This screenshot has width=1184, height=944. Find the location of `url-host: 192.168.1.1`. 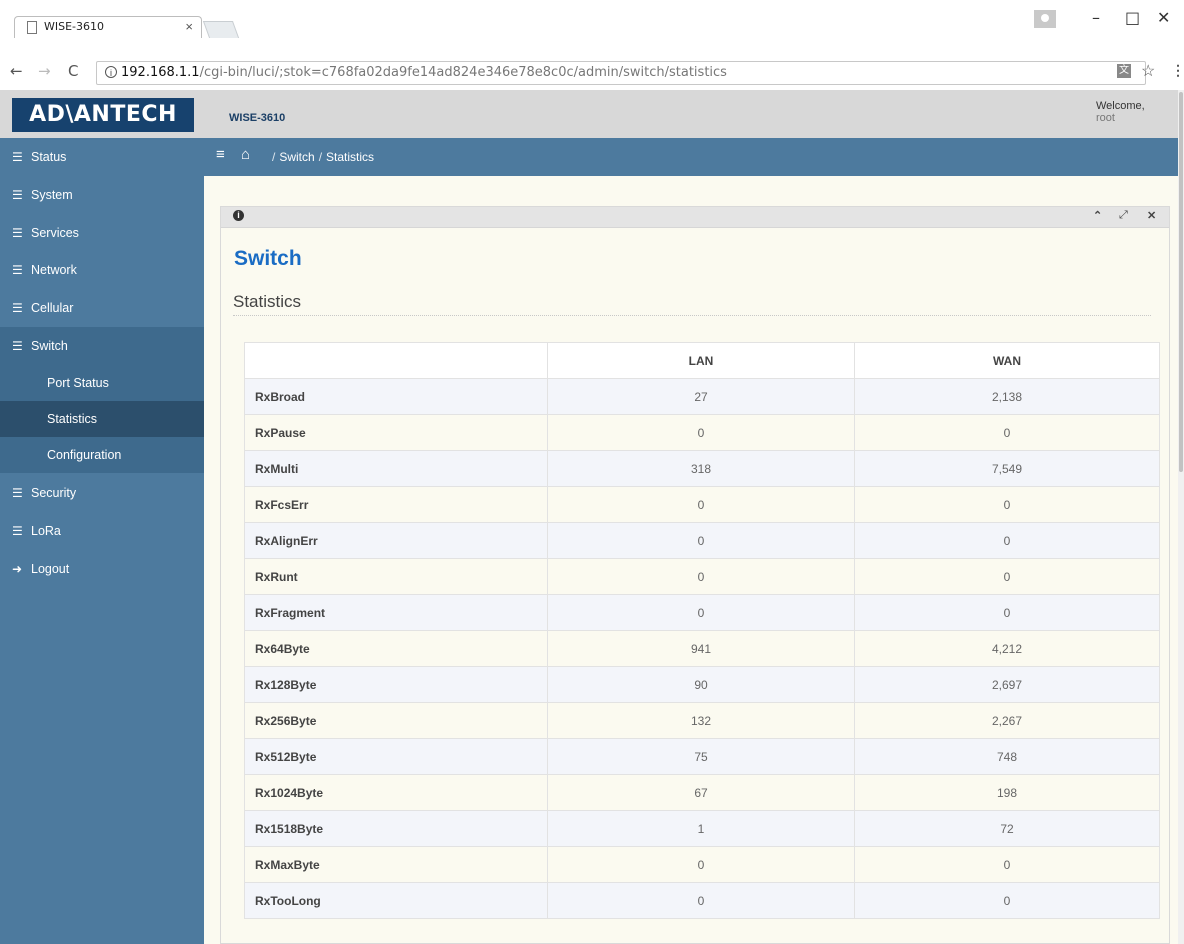

url-host: 192.168.1.1 is located at coordinates (160, 72).